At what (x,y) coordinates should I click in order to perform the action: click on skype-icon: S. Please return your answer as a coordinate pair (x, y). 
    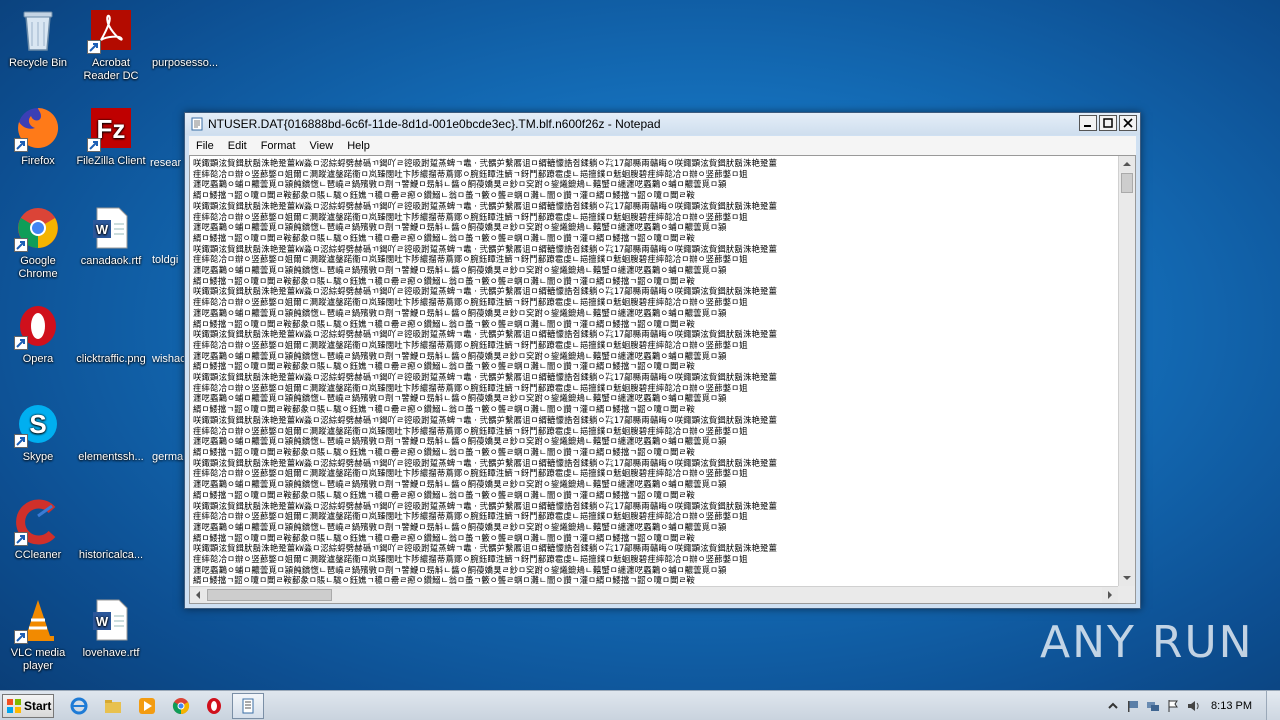
    Looking at the image, I should click on (38, 424).